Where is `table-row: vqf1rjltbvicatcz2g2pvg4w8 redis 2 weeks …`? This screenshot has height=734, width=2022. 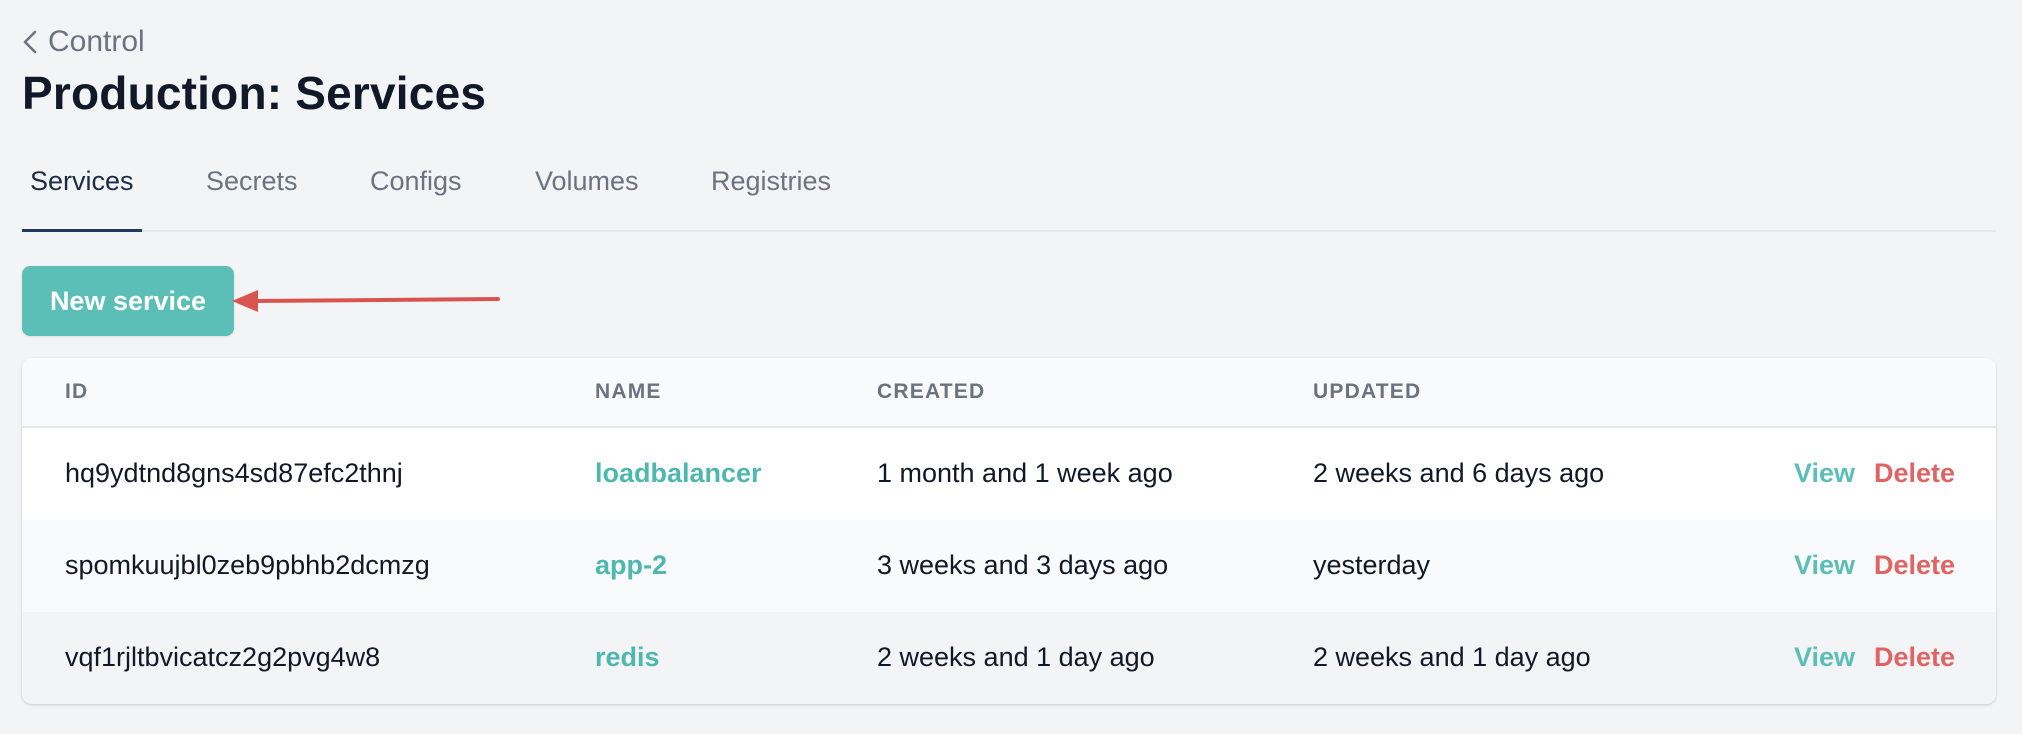
table-row: vqf1rjltbvicatcz2g2pvg4w8 redis 2 weeks … is located at coordinates (1009, 658).